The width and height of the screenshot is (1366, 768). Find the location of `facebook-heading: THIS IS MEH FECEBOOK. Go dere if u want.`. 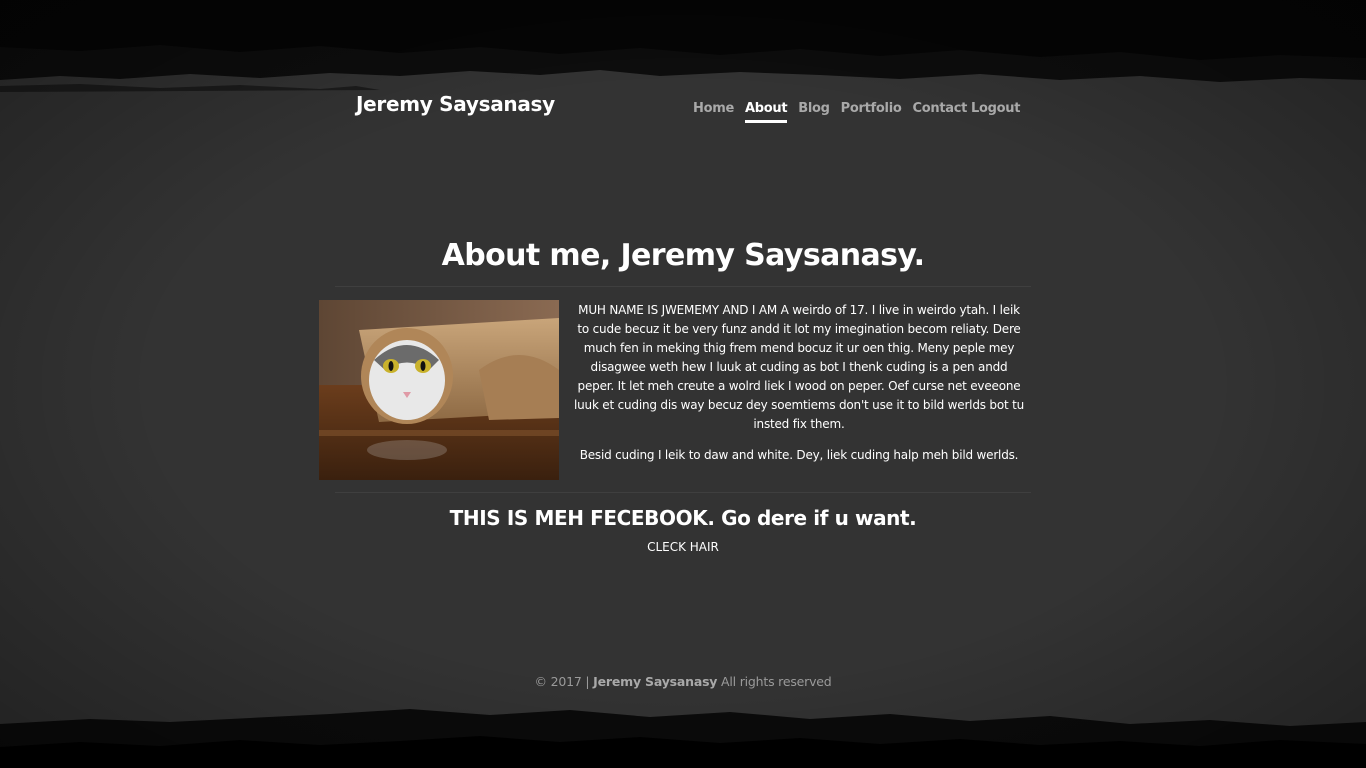

facebook-heading: THIS IS MEH FECEBOOK. Go dere if u want. is located at coordinates (683, 518).